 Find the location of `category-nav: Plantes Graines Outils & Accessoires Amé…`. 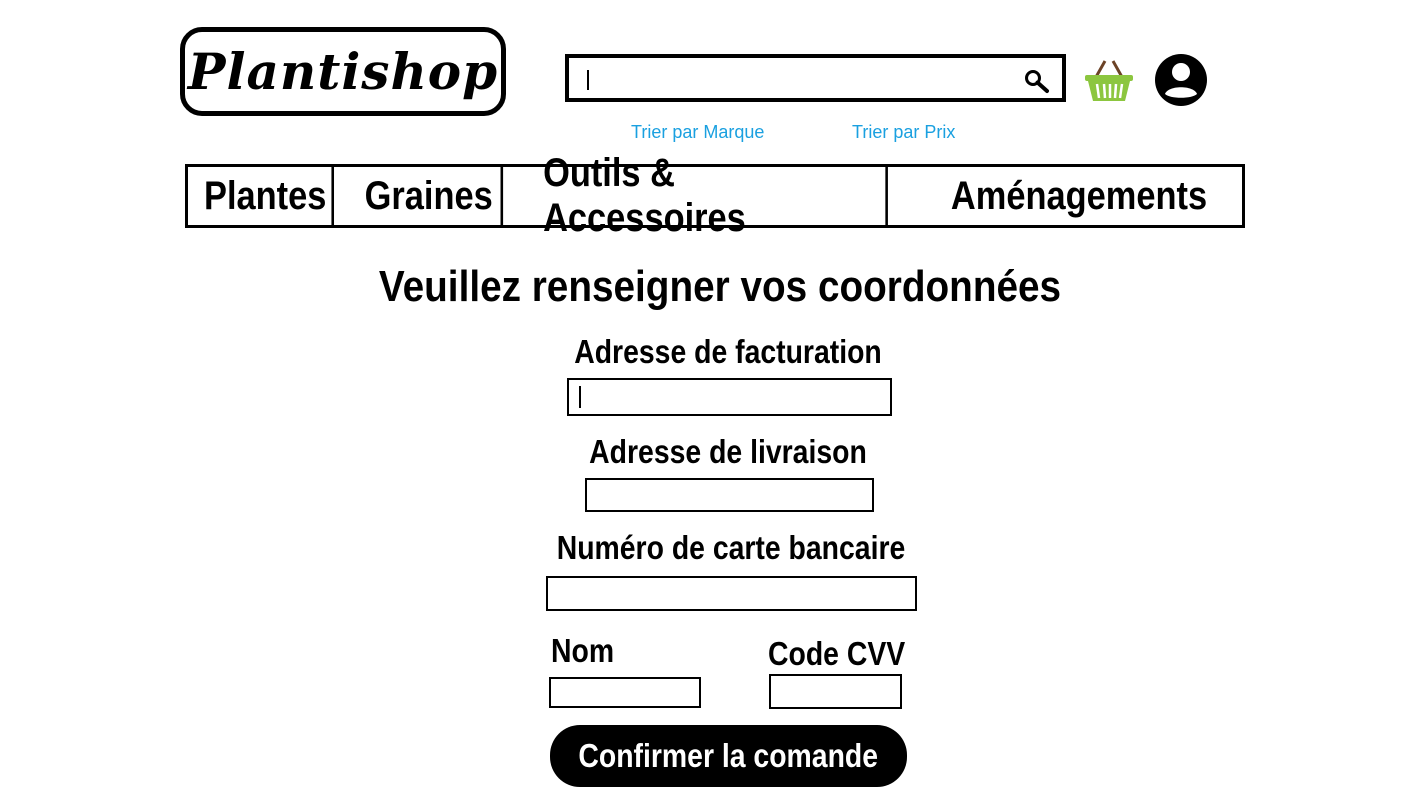

category-nav: Plantes Graines Outils & Accessoires Amé… is located at coordinates (715, 195).